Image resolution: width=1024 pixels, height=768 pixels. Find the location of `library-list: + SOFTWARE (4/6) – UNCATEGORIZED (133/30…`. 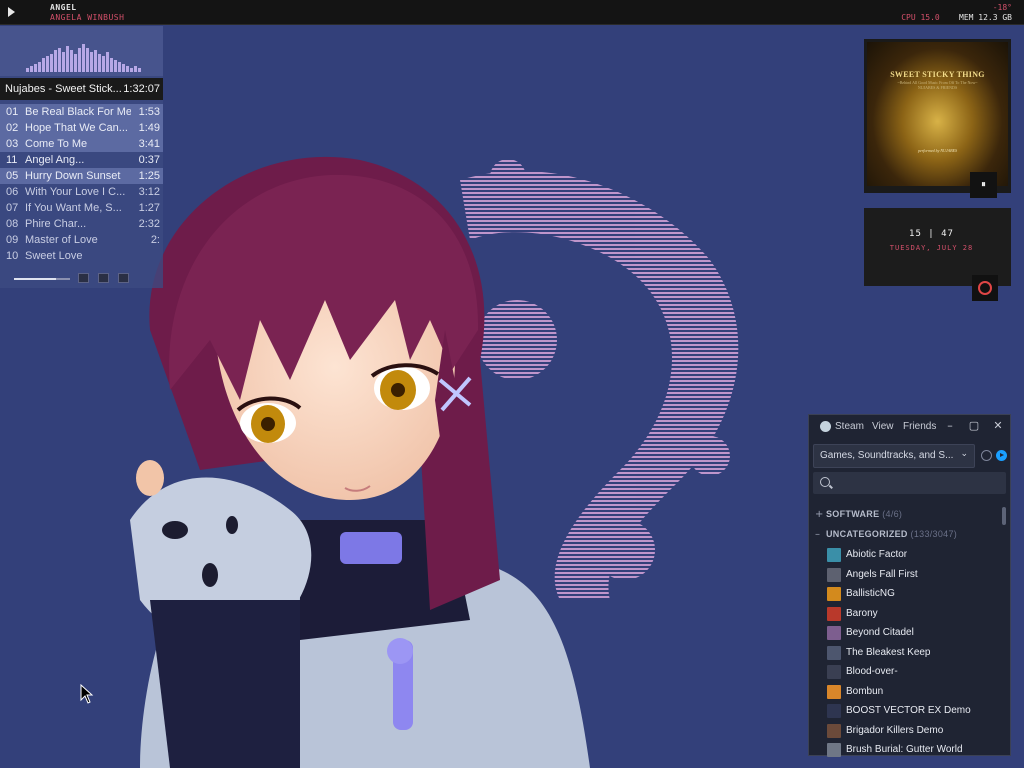

library-list: + SOFTWARE (4/6) – UNCATEGORIZED (133/30… is located at coordinates (909, 632).